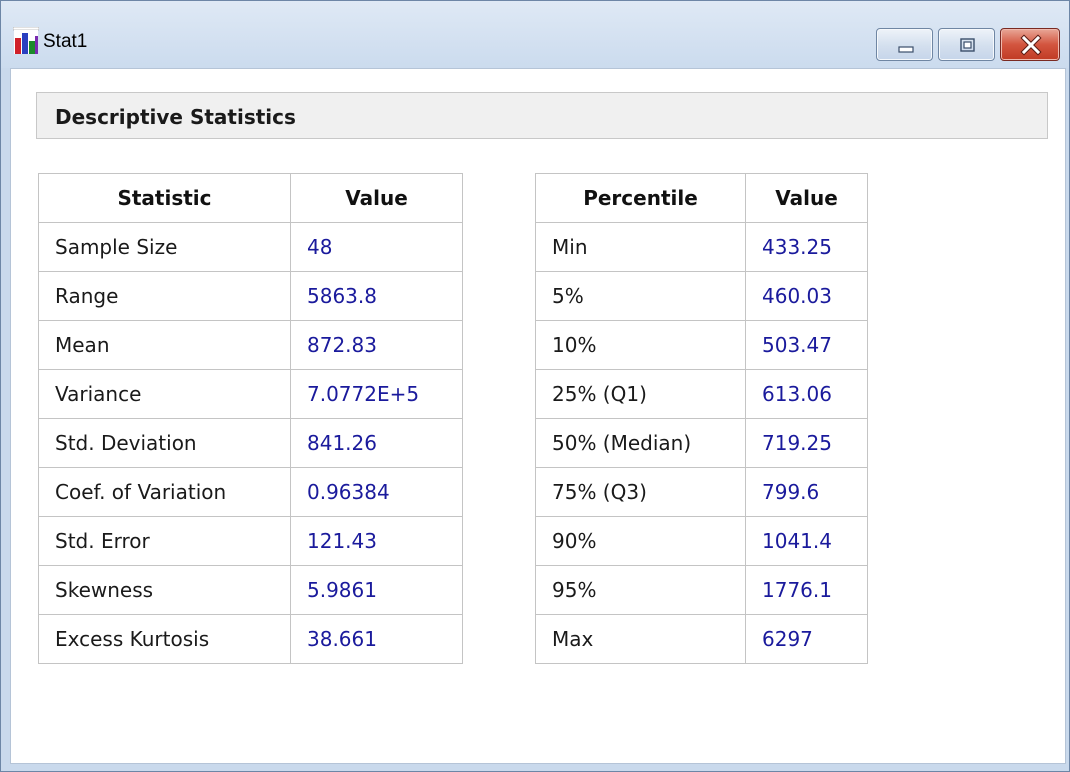  What do you see at coordinates (640, 345) in the screenshot?
I see `percentile-label: 10%` at bounding box center [640, 345].